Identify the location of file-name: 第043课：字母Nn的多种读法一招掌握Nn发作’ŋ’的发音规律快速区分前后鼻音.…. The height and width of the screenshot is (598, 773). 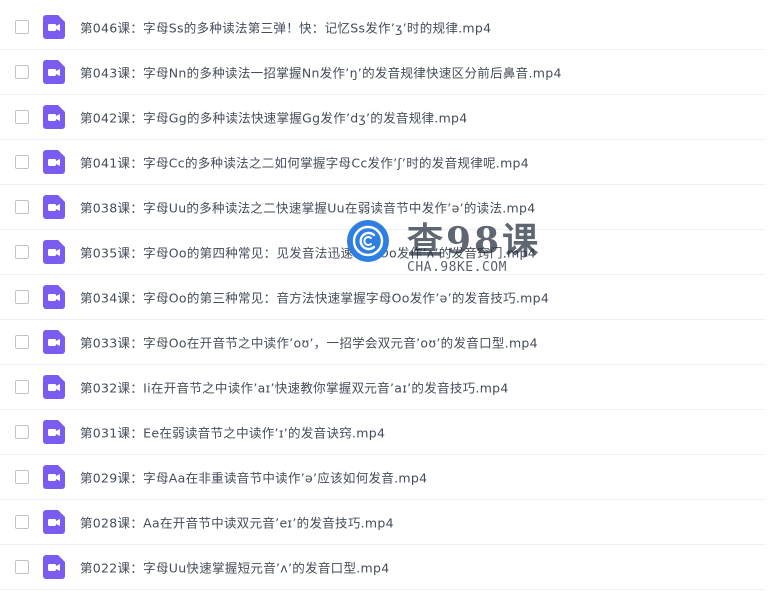
(321, 72).